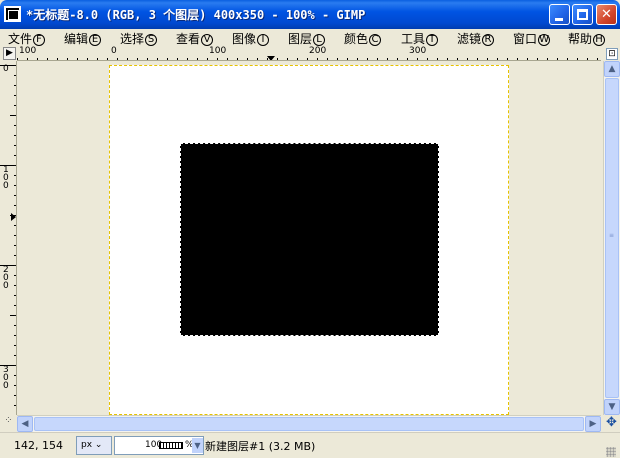 This screenshot has height=458, width=620. What do you see at coordinates (559, 19) in the screenshot?
I see `minimize-icon` at bounding box center [559, 19].